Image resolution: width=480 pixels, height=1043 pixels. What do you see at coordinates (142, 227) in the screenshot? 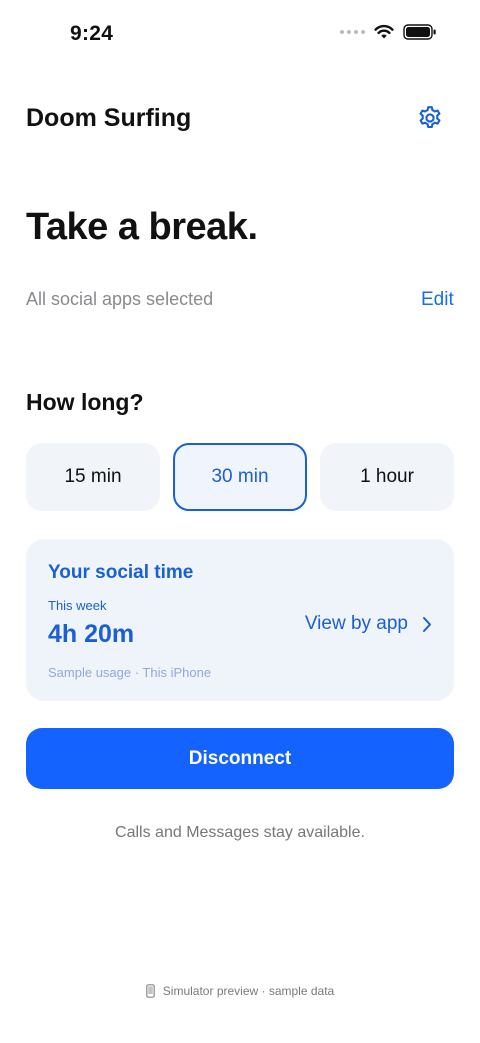
I see `page-headline: Take a break.` at bounding box center [142, 227].